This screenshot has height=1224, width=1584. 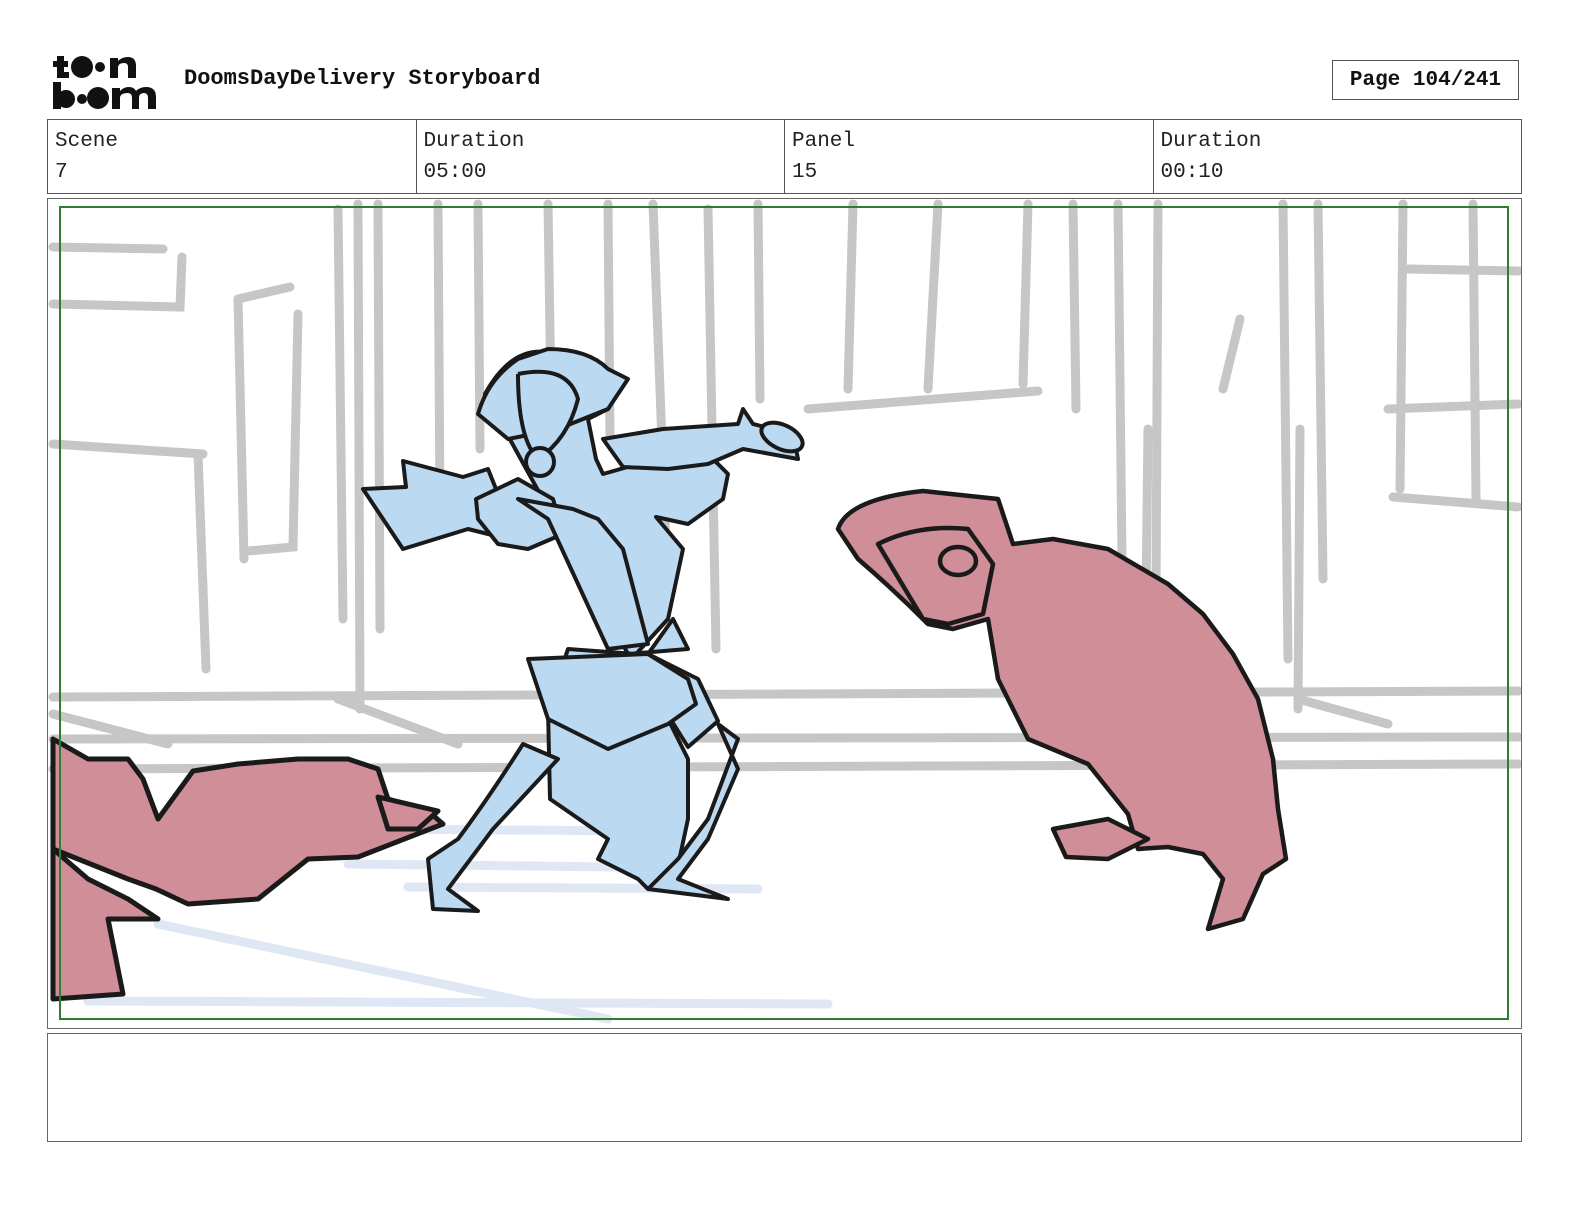 What do you see at coordinates (1062, 710) in the screenshot?
I see `villain-character` at bounding box center [1062, 710].